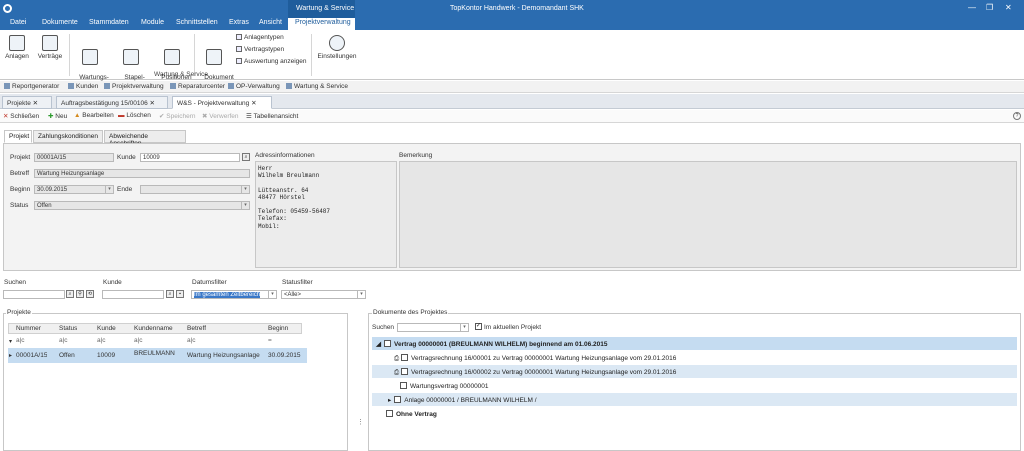 This screenshot has width=1024, height=451. What do you see at coordinates (360, 424) in the screenshot?
I see `splitter-handle: ⋮` at bounding box center [360, 424].